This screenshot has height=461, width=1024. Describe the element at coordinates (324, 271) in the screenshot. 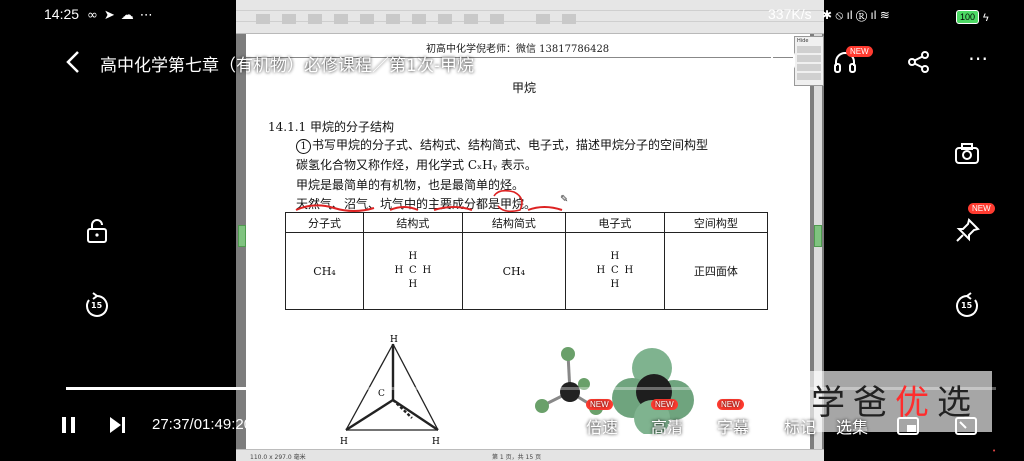

I see `molecular-formula-cell: CH₄` at that location.